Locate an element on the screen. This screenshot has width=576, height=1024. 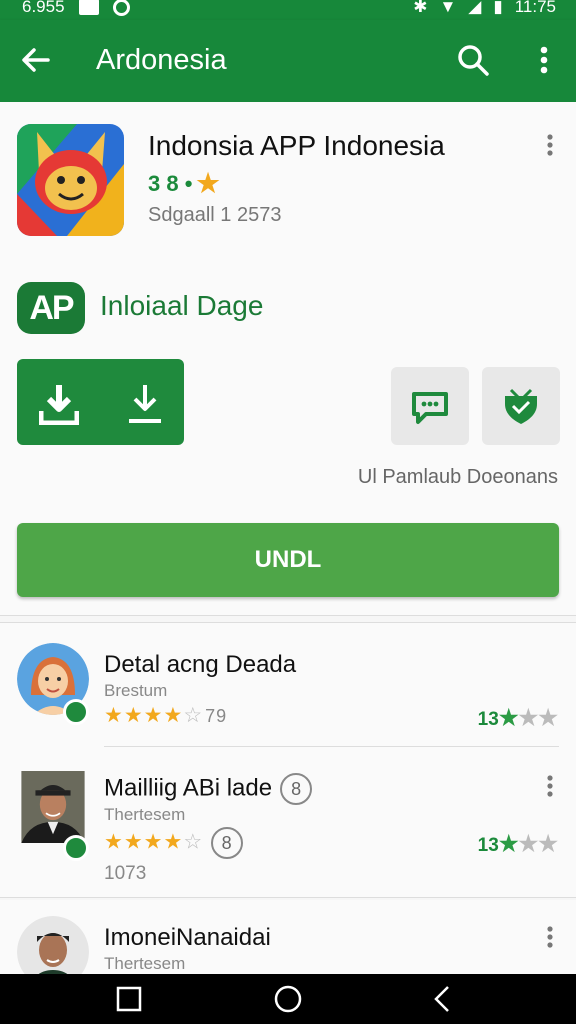
notification-icon is located at coordinates (88, 7).